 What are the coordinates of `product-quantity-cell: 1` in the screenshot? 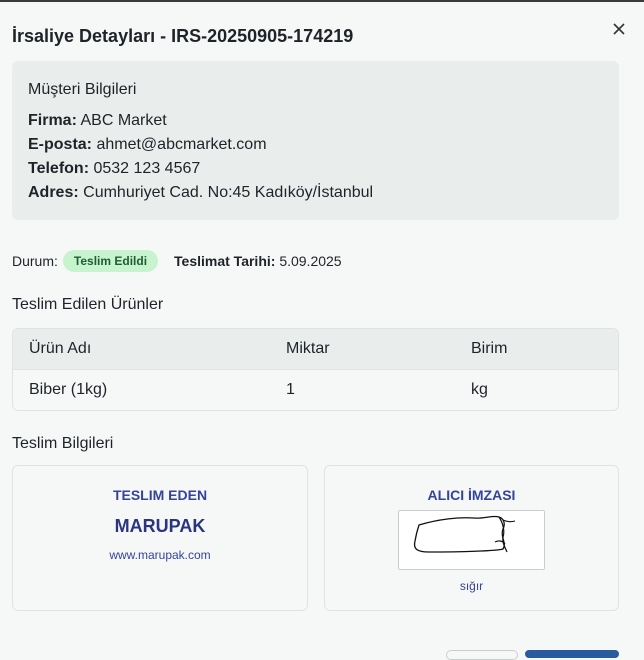 It's located at (290, 389).